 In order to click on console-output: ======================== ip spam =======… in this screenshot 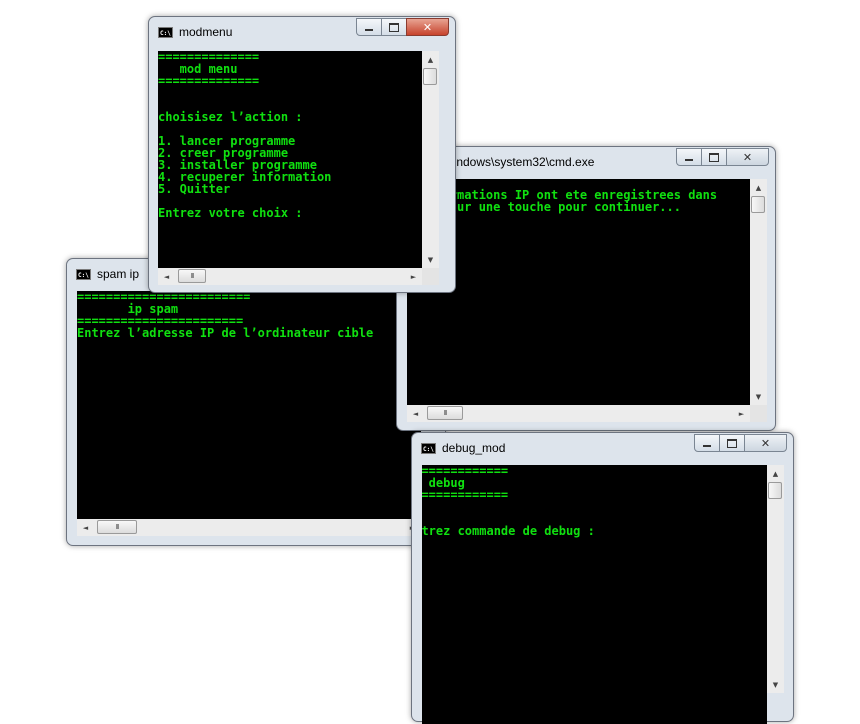, I will do `click(249, 405)`.